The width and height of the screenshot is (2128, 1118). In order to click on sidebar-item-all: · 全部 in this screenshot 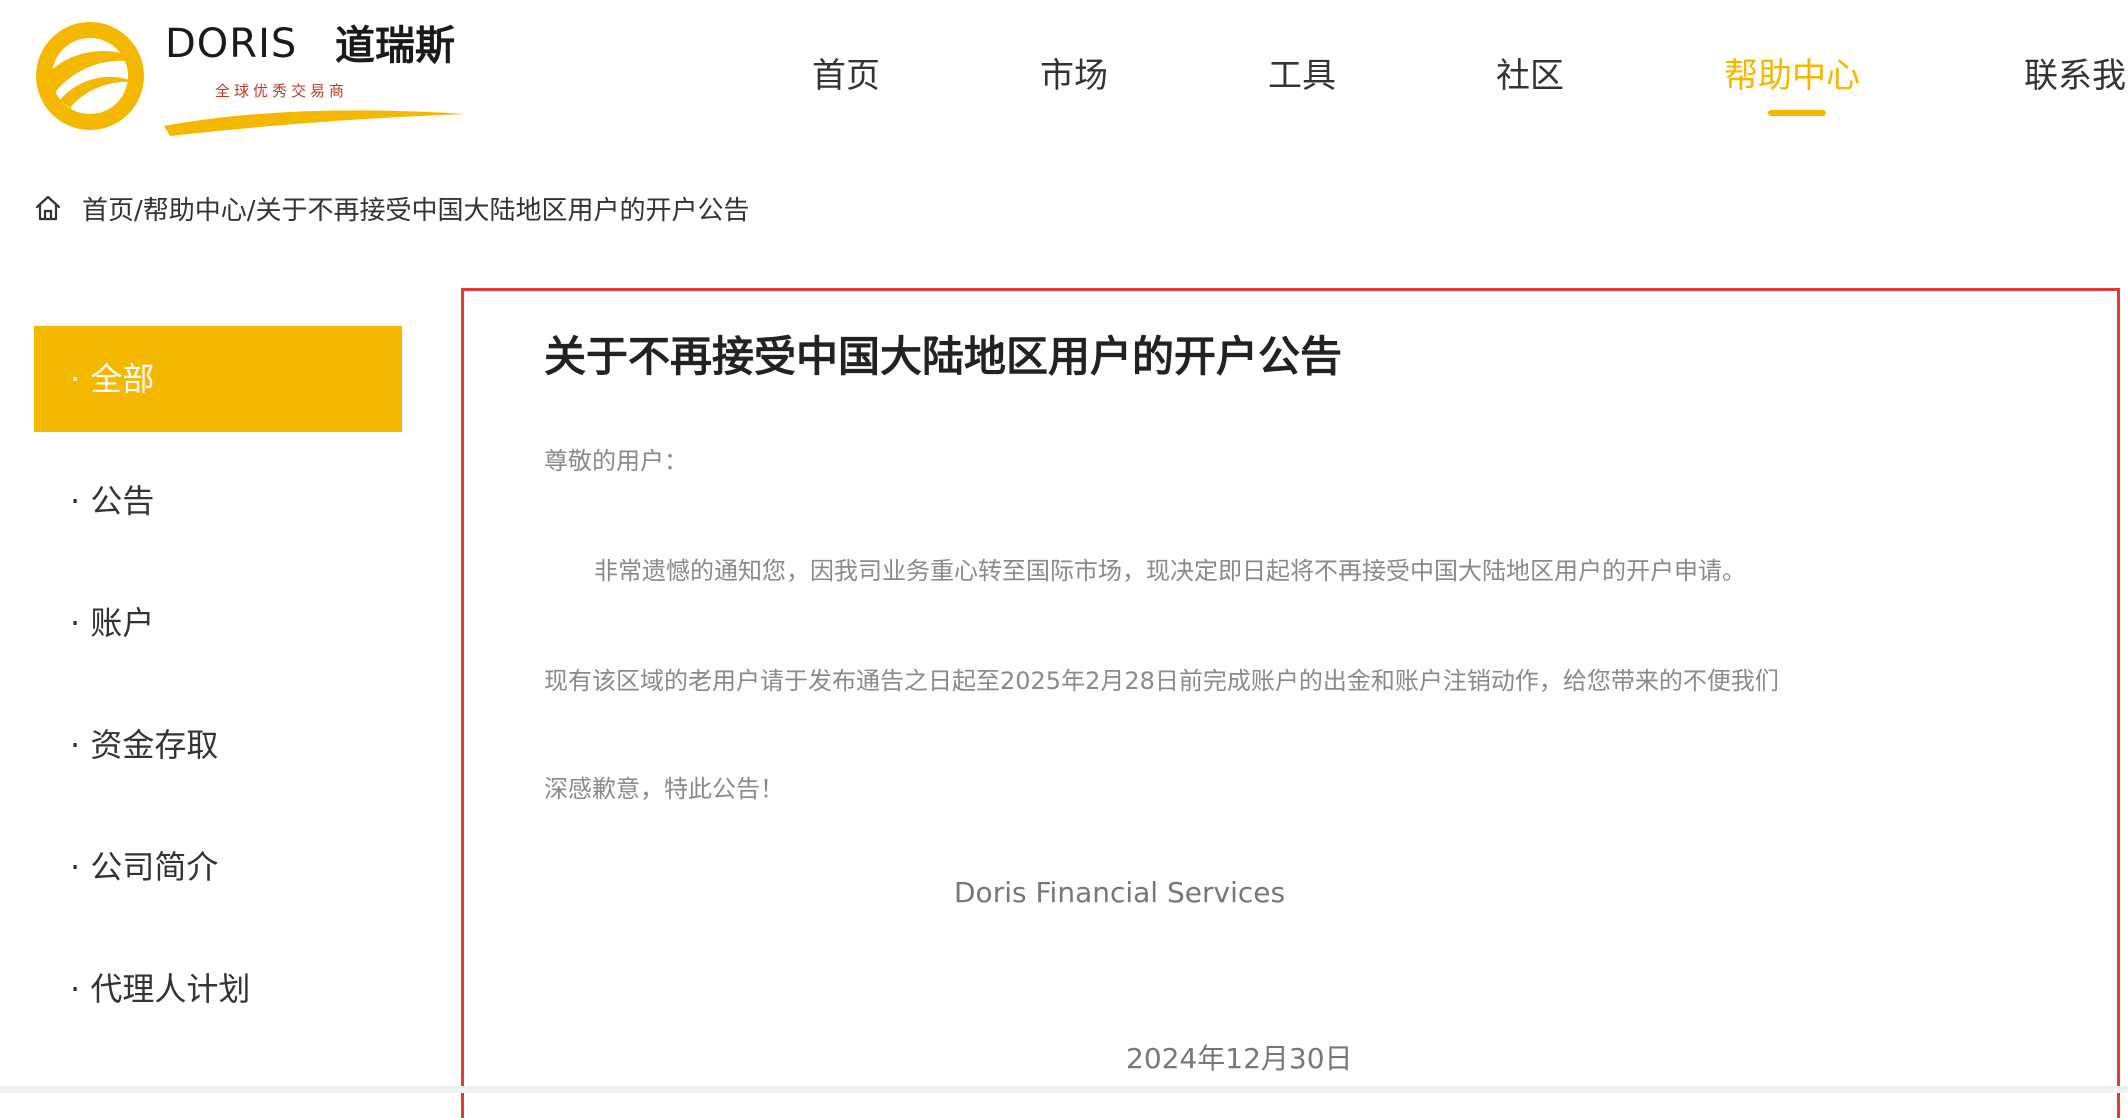, I will do `click(218, 379)`.